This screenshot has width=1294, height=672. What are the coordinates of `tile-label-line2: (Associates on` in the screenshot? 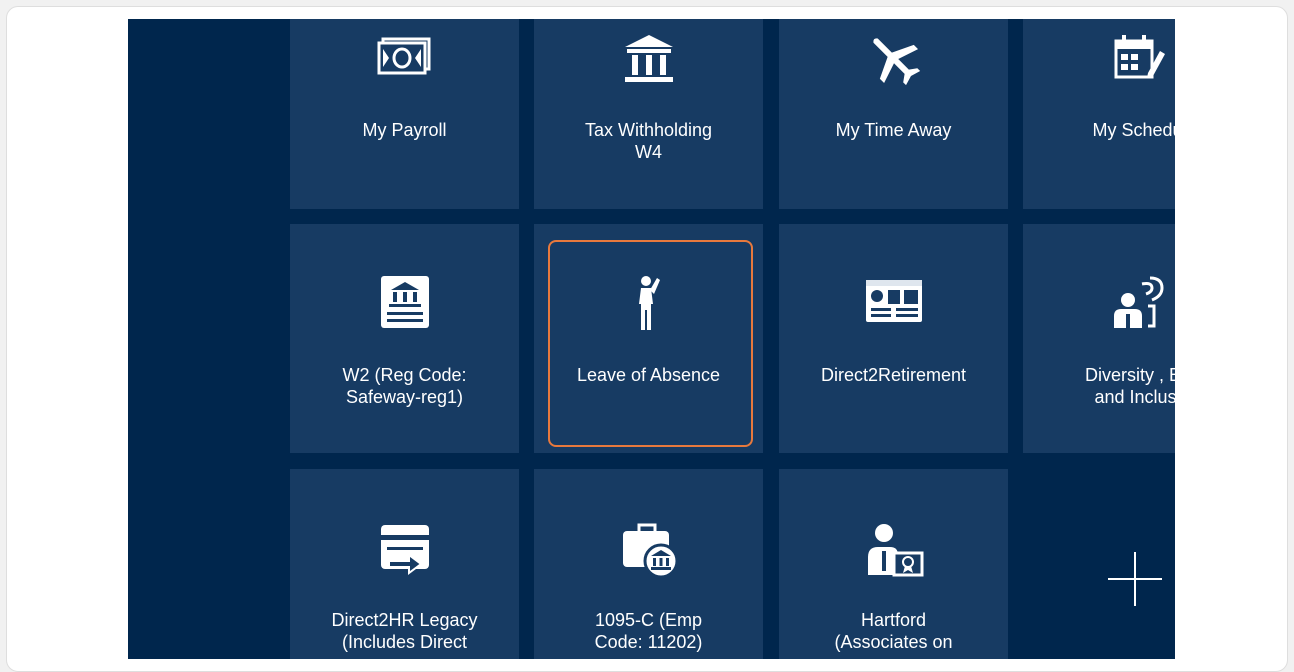 It's located at (893, 642).